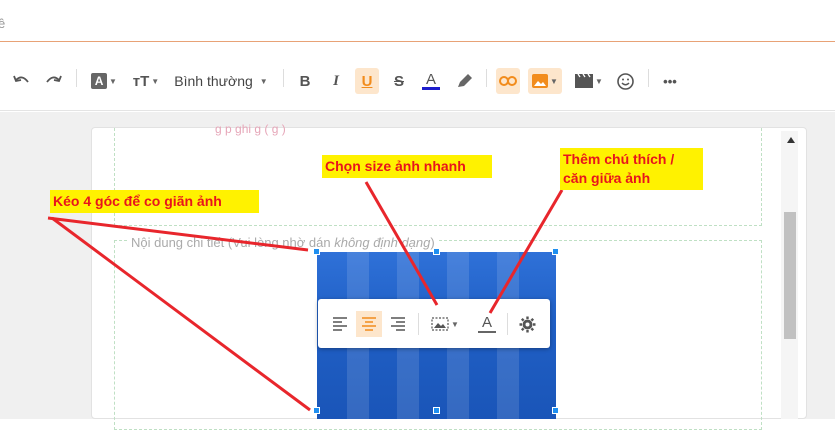 This screenshot has height=430, width=835. What do you see at coordinates (213, 81) in the screenshot?
I see `paragraph-style-value: Bình thường` at bounding box center [213, 81].